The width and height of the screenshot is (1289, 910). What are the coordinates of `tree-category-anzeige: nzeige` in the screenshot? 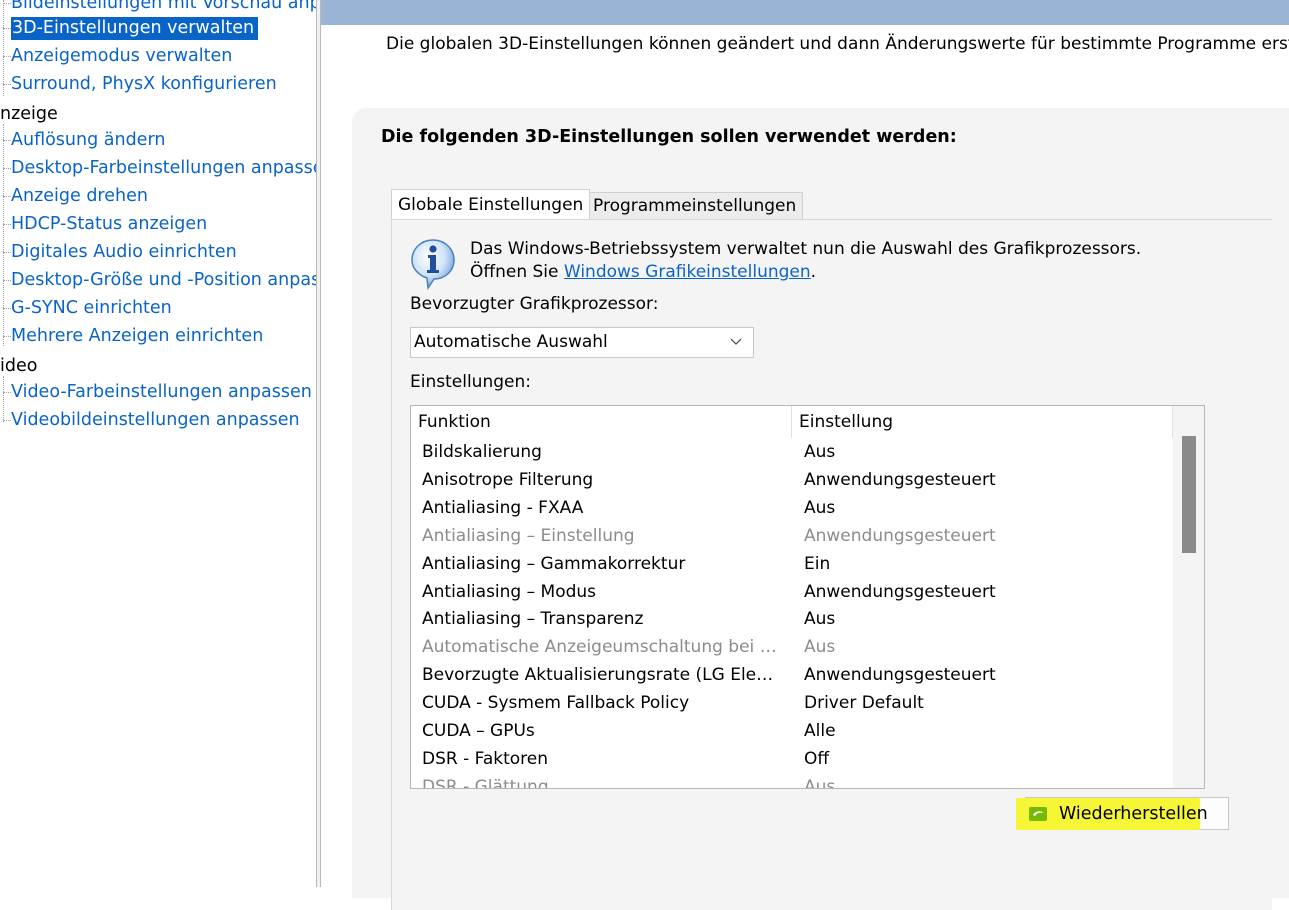 It's located at (29, 114).